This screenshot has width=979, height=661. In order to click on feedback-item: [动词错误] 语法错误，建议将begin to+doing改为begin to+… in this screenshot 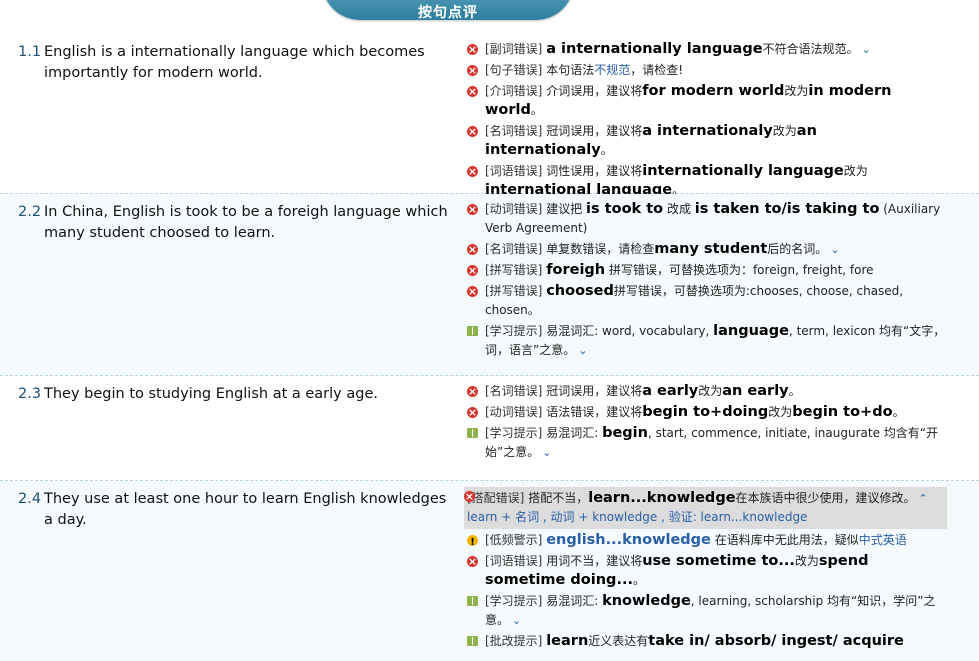, I will do `click(707, 412)`.